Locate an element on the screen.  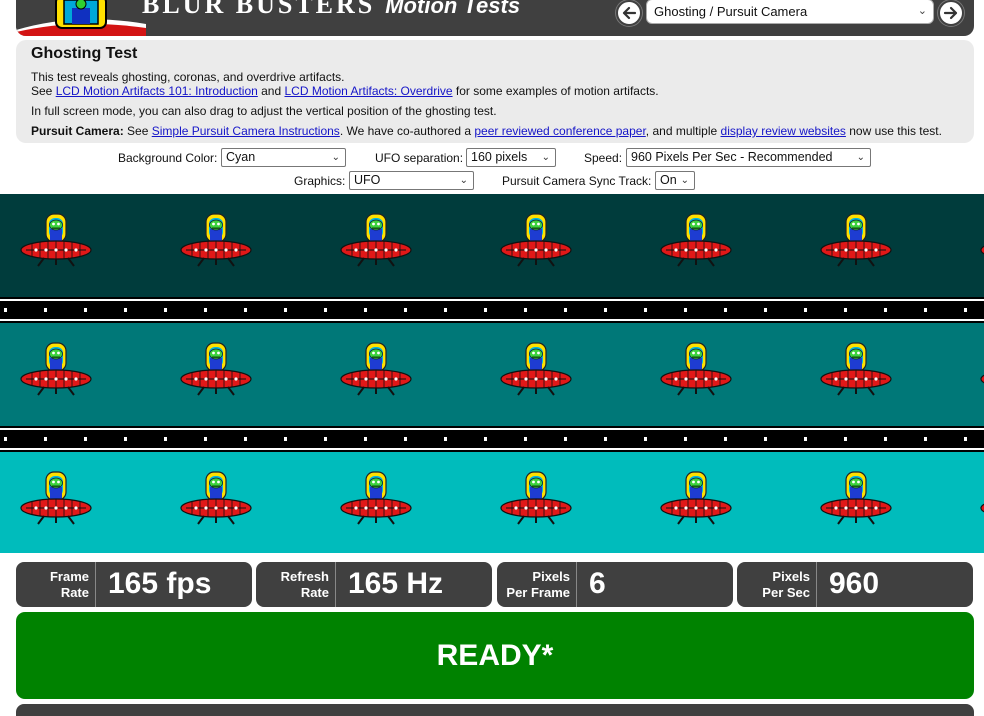
blur-busters-logo is located at coordinates (81, 18).